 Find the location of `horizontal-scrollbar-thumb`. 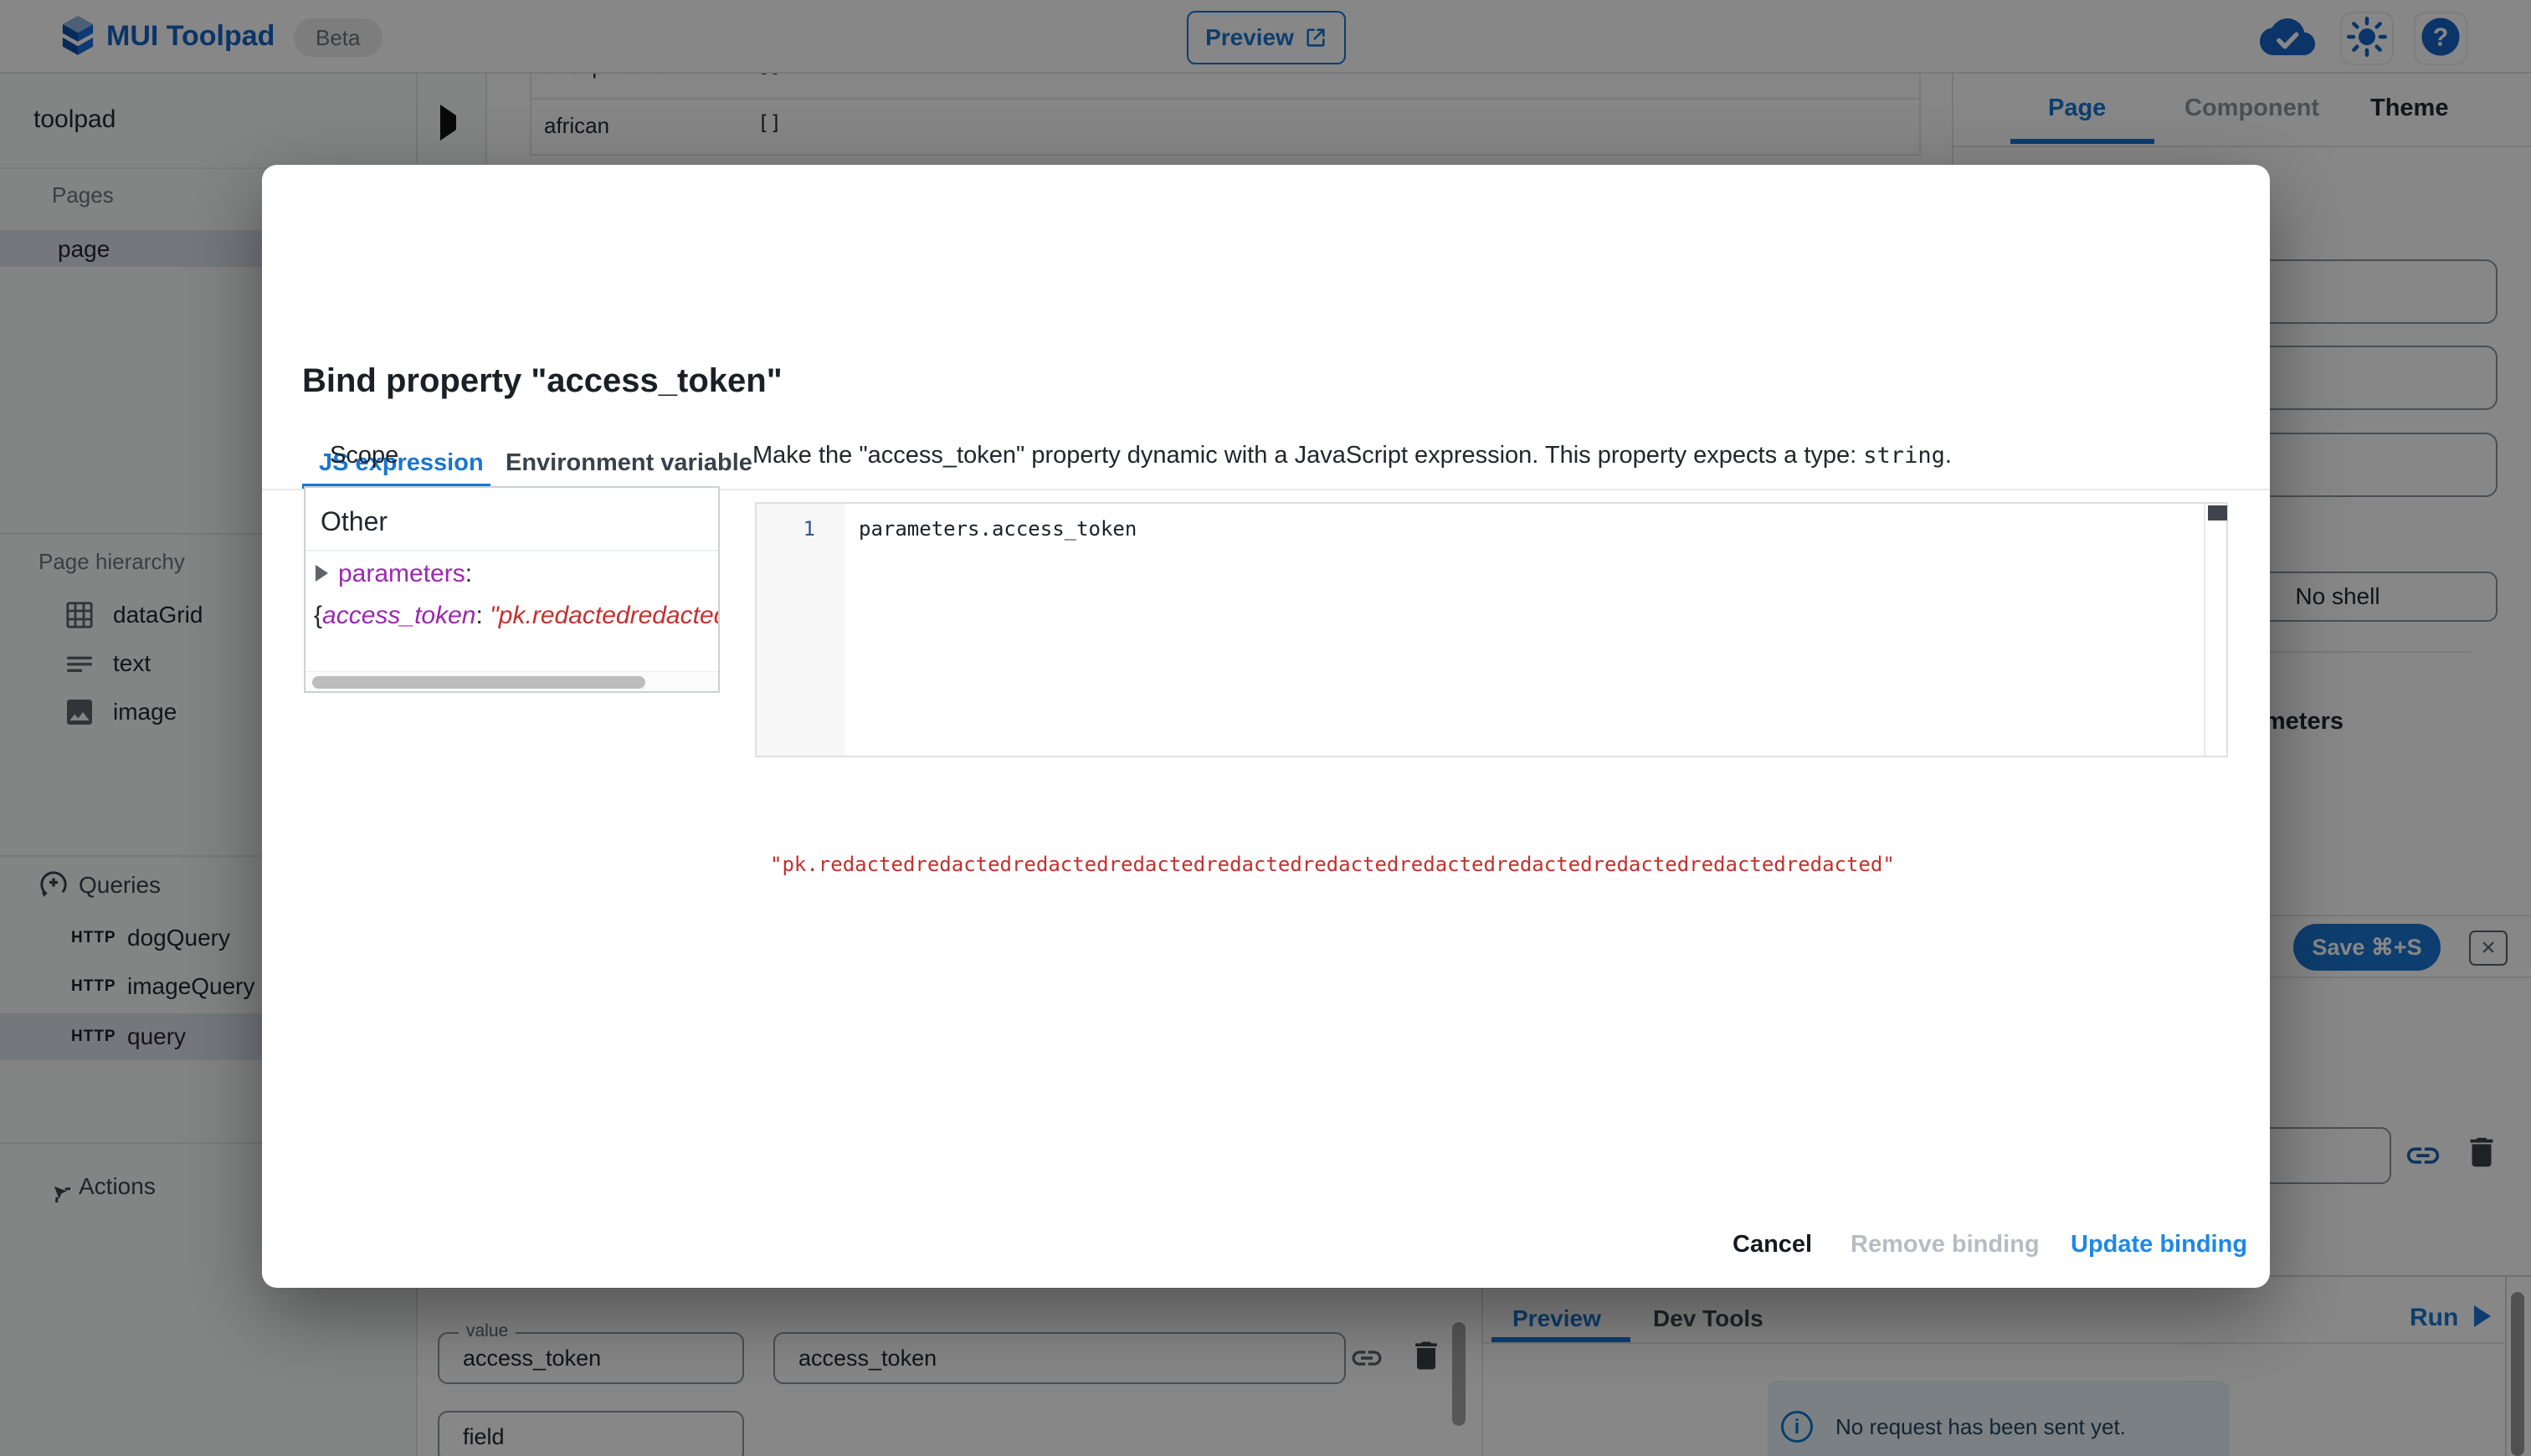

horizontal-scrollbar-thumb is located at coordinates (478, 682).